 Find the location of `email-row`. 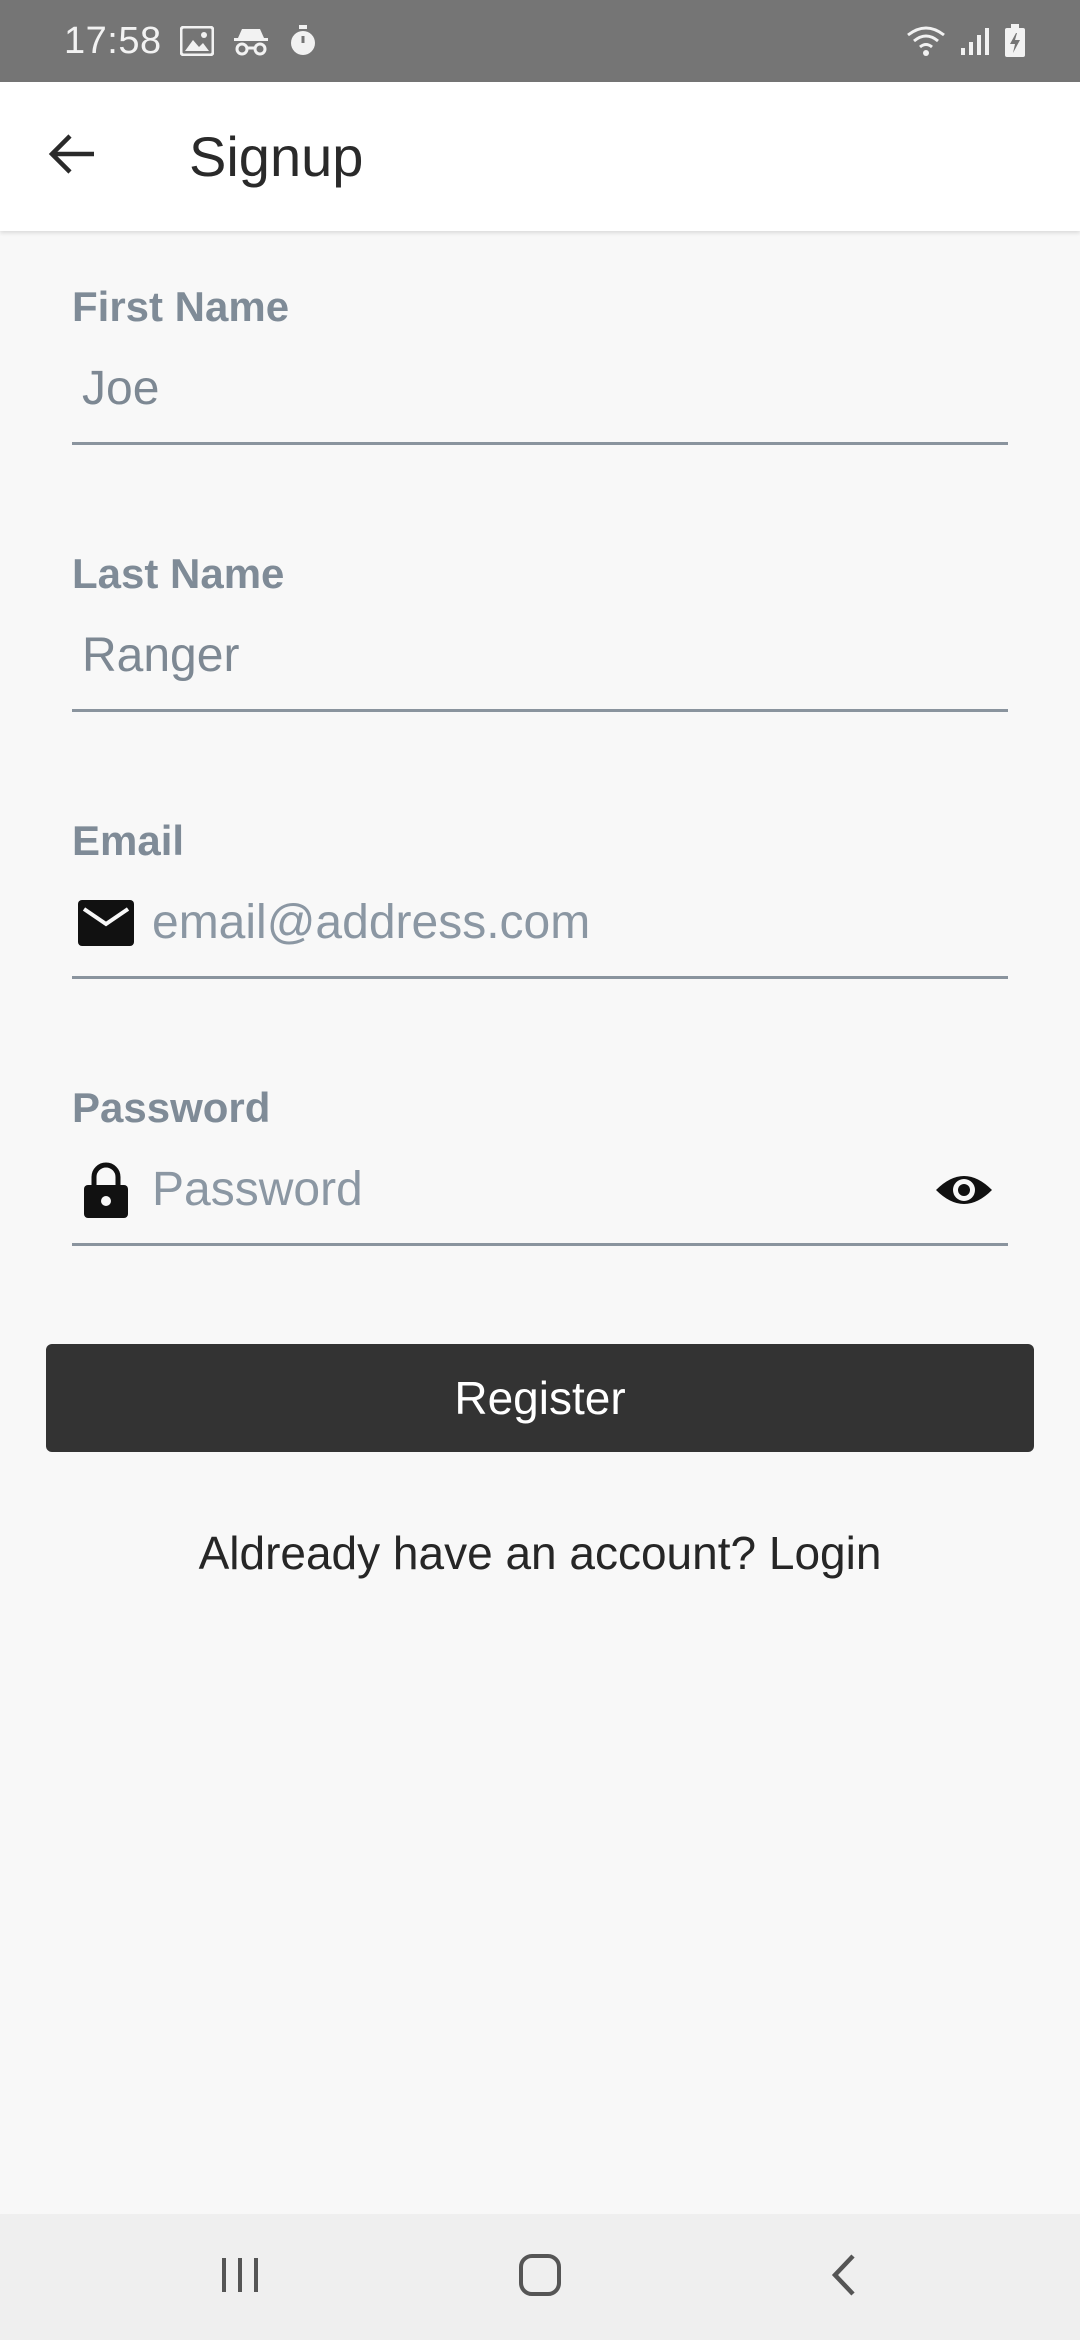

email-row is located at coordinates (540, 924).